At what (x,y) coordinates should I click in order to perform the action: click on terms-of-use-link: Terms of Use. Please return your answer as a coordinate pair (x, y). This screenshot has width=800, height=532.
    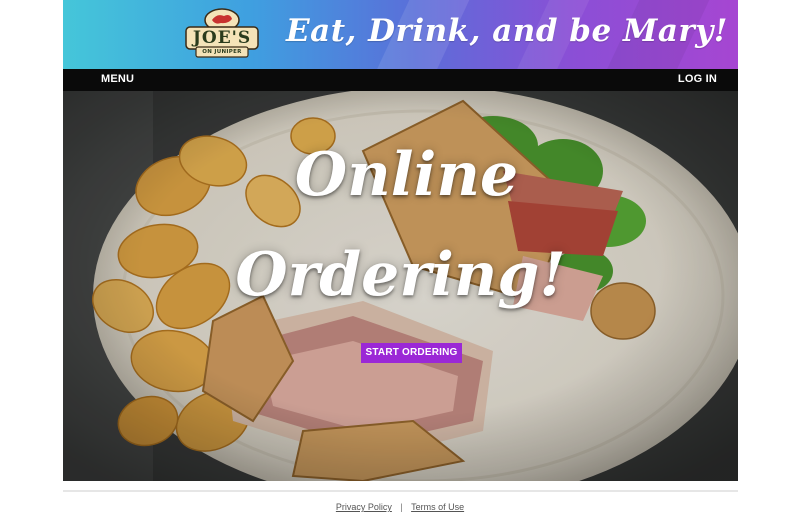
    Looking at the image, I should click on (437, 507).